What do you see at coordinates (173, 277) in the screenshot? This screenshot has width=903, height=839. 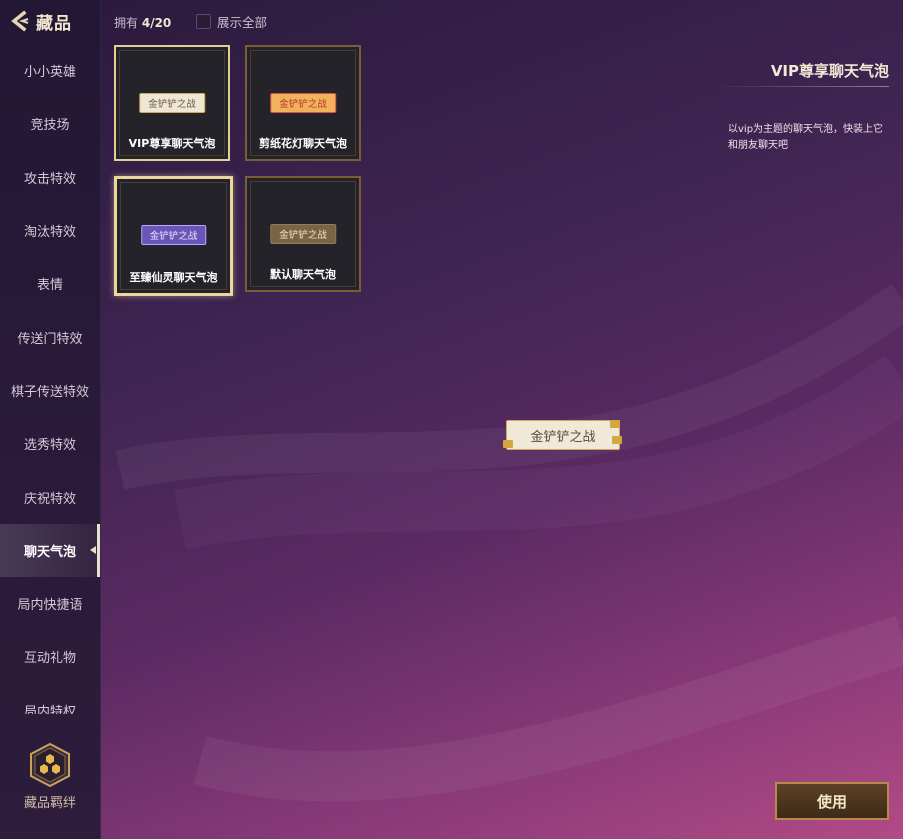 I see `card-name: 至臻仙灵聊天气泡` at bounding box center [173, 277].